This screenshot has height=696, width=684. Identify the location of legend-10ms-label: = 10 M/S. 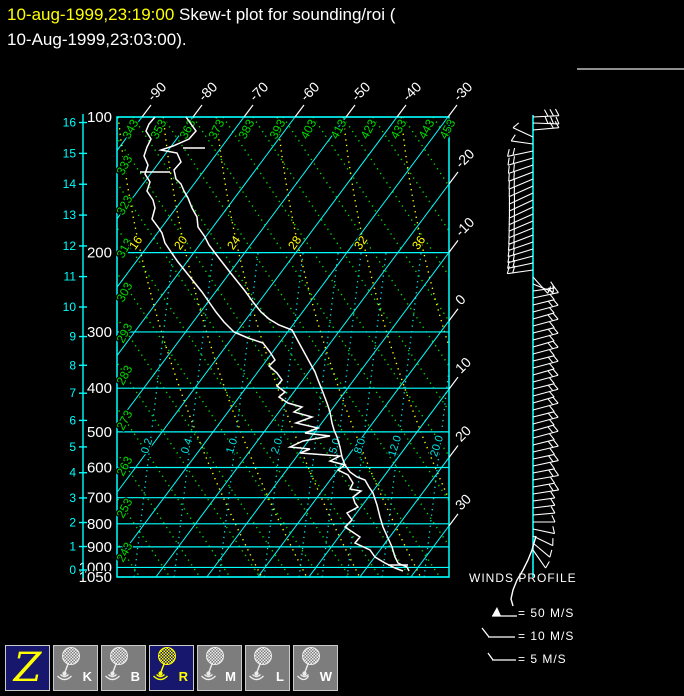
(546, 636).